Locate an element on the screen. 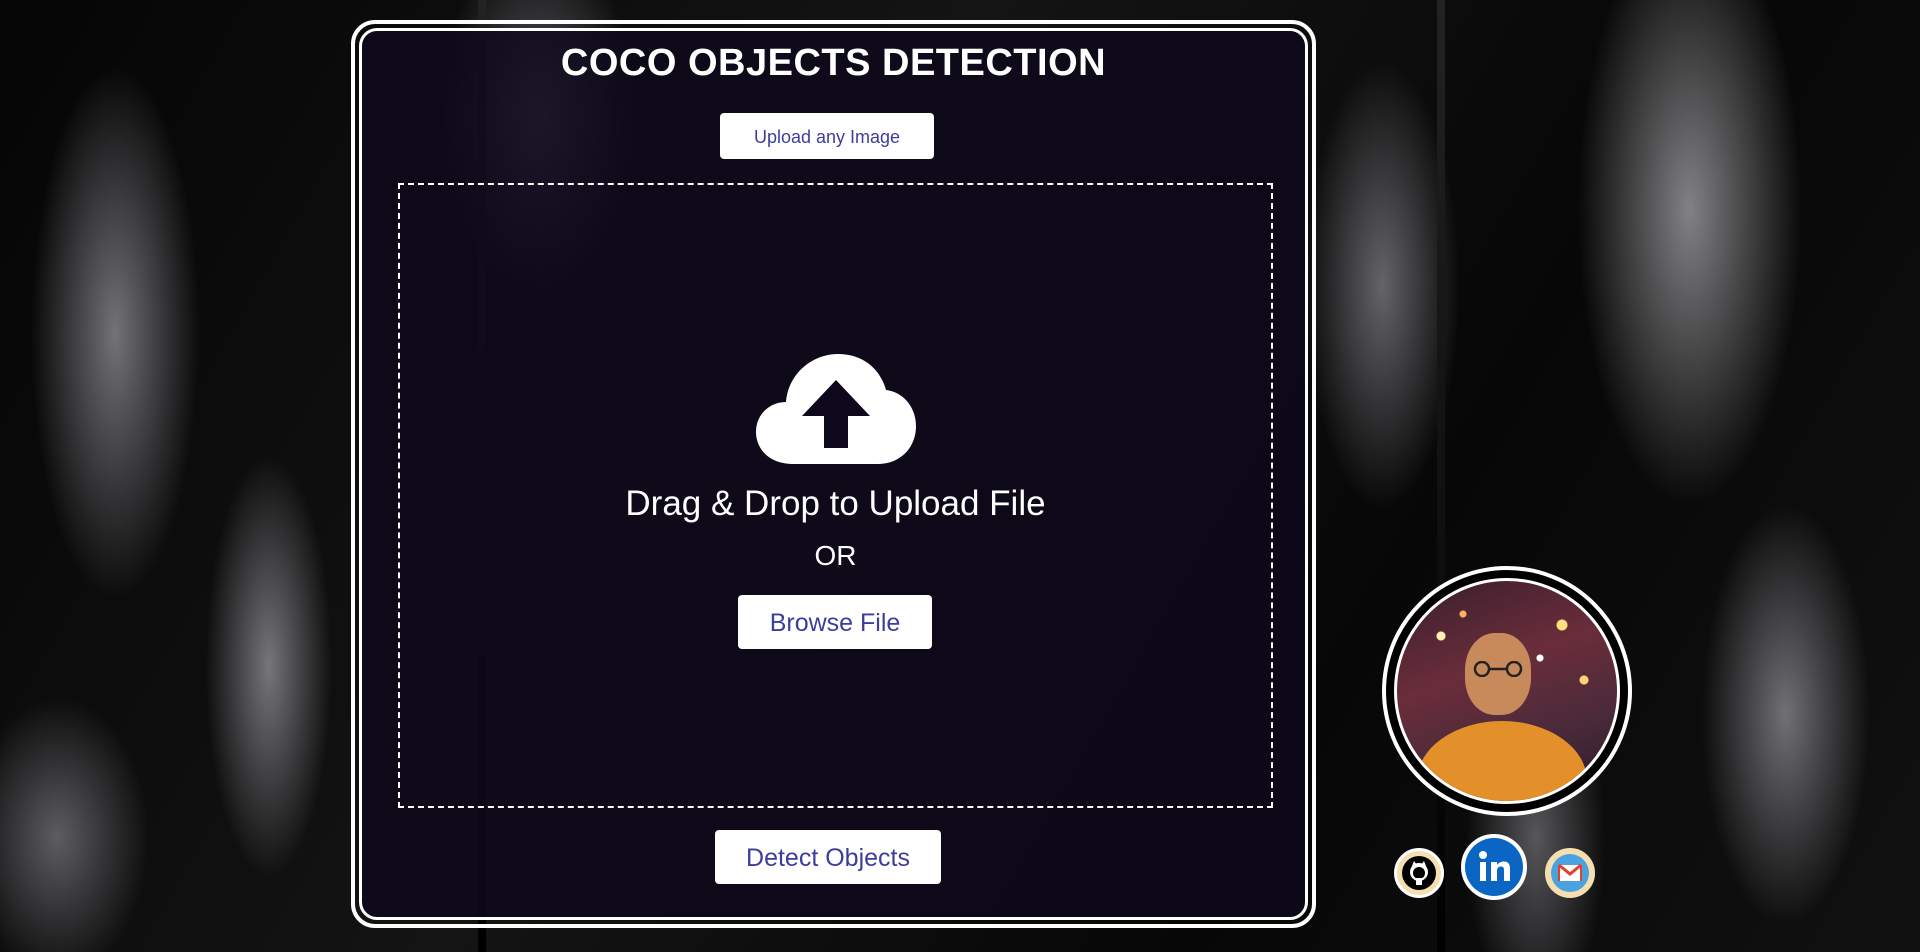 The width and height of the screenshot is (1920, 952). gmail-icon is located at coordinates (1570, 873).